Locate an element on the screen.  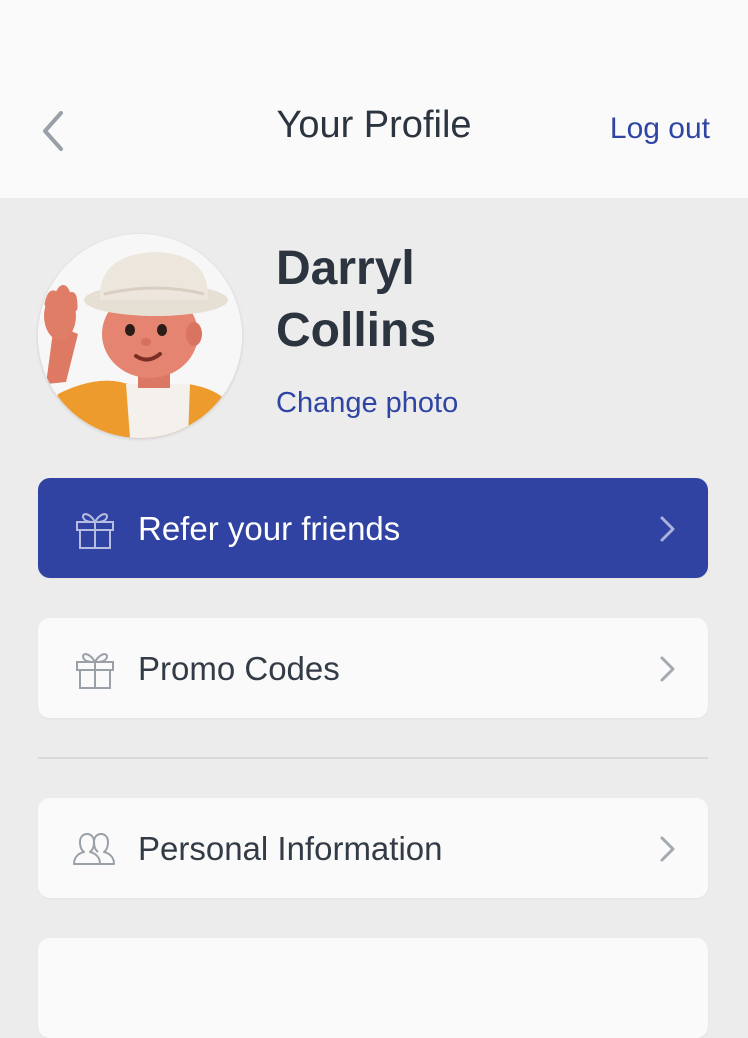
user-name: Darryl Collins is located at coordinates (356, 299).